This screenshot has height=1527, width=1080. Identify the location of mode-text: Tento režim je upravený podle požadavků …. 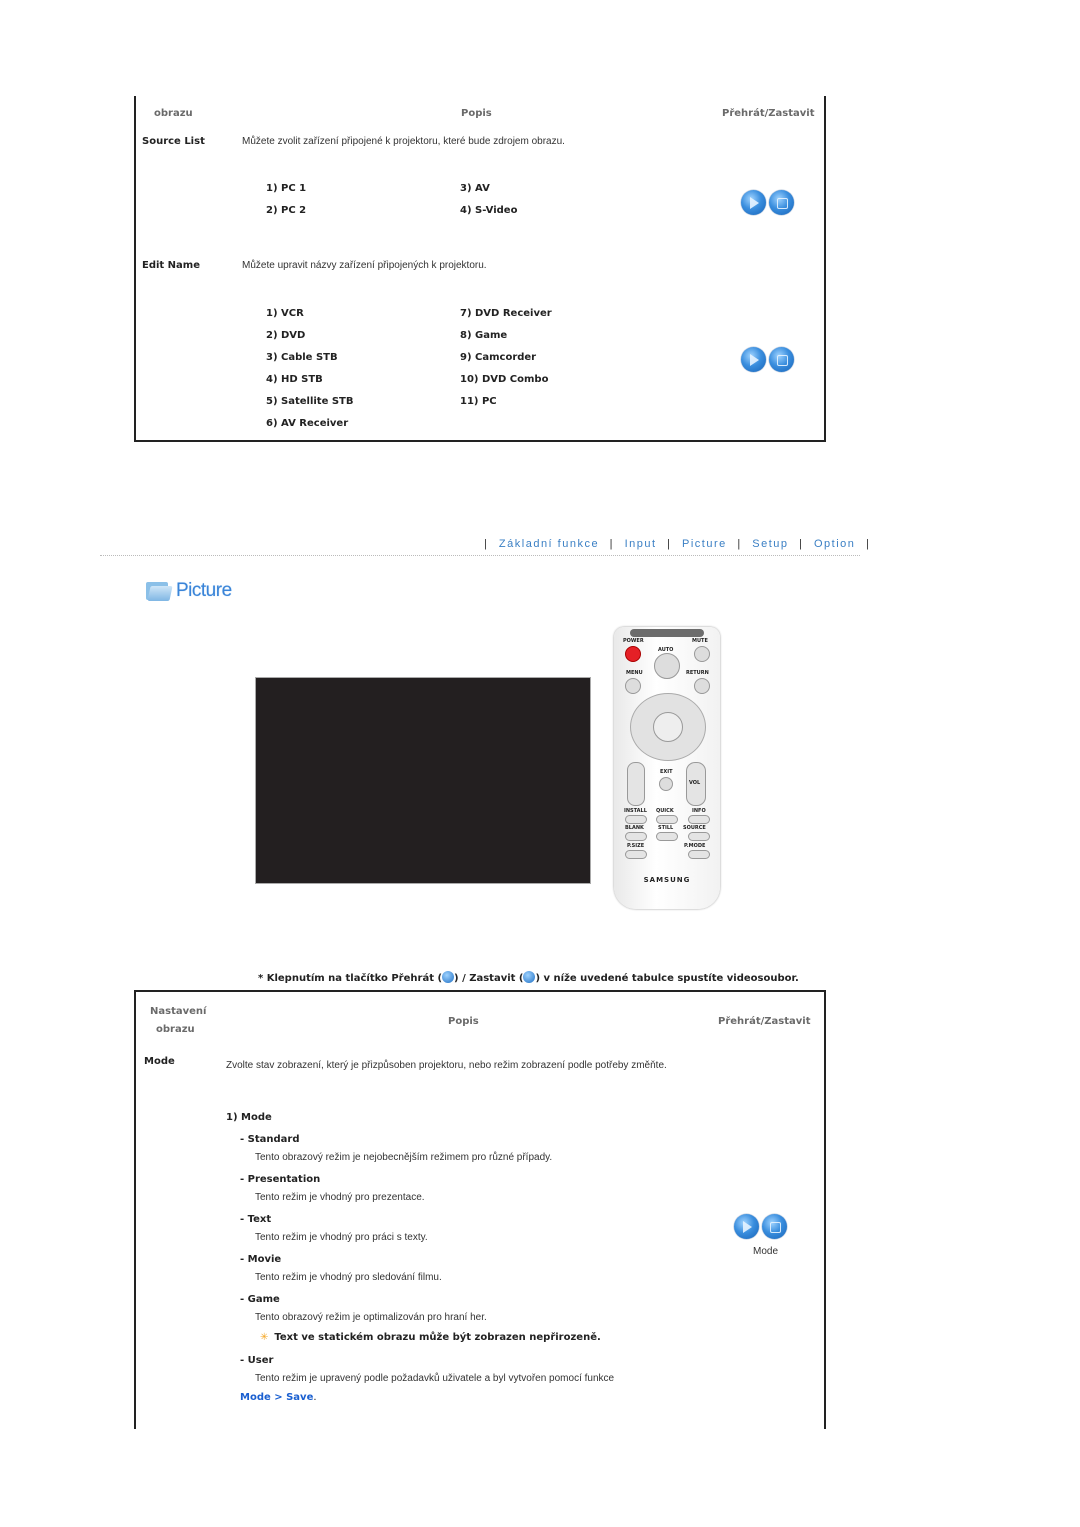
(435, 1378).